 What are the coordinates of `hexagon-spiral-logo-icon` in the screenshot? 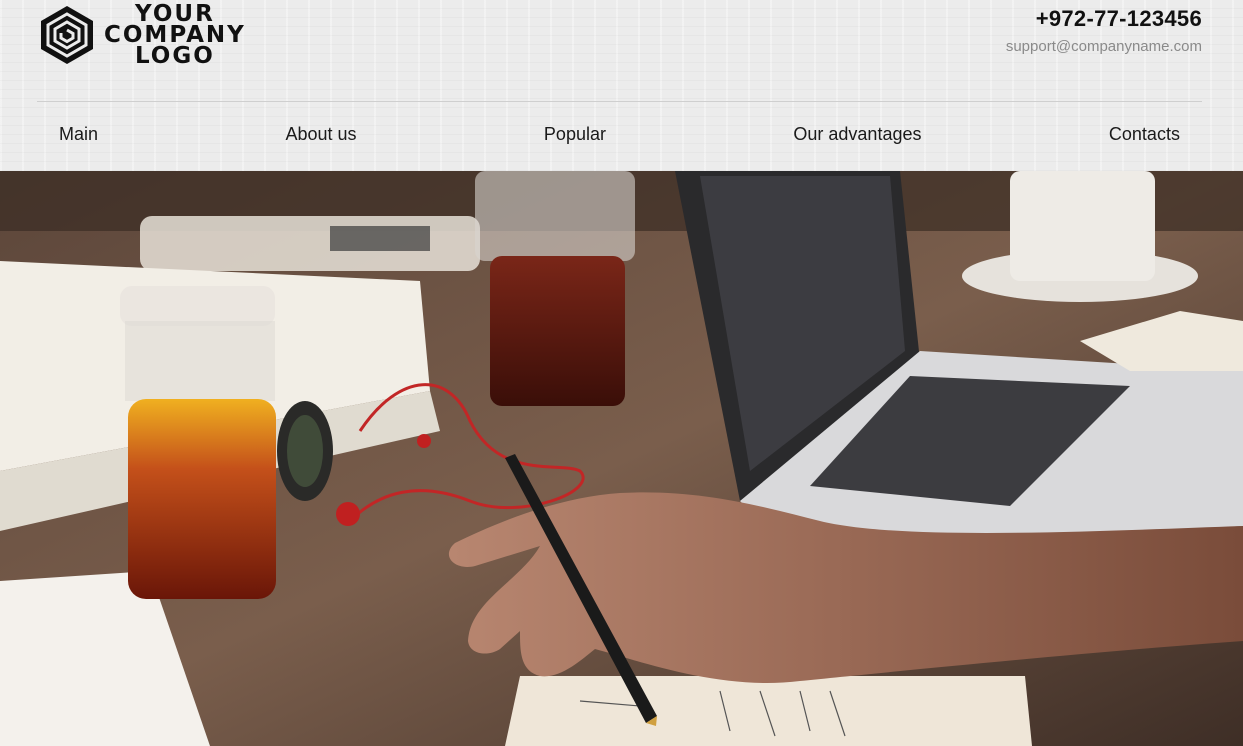 It's located at (67, 35).